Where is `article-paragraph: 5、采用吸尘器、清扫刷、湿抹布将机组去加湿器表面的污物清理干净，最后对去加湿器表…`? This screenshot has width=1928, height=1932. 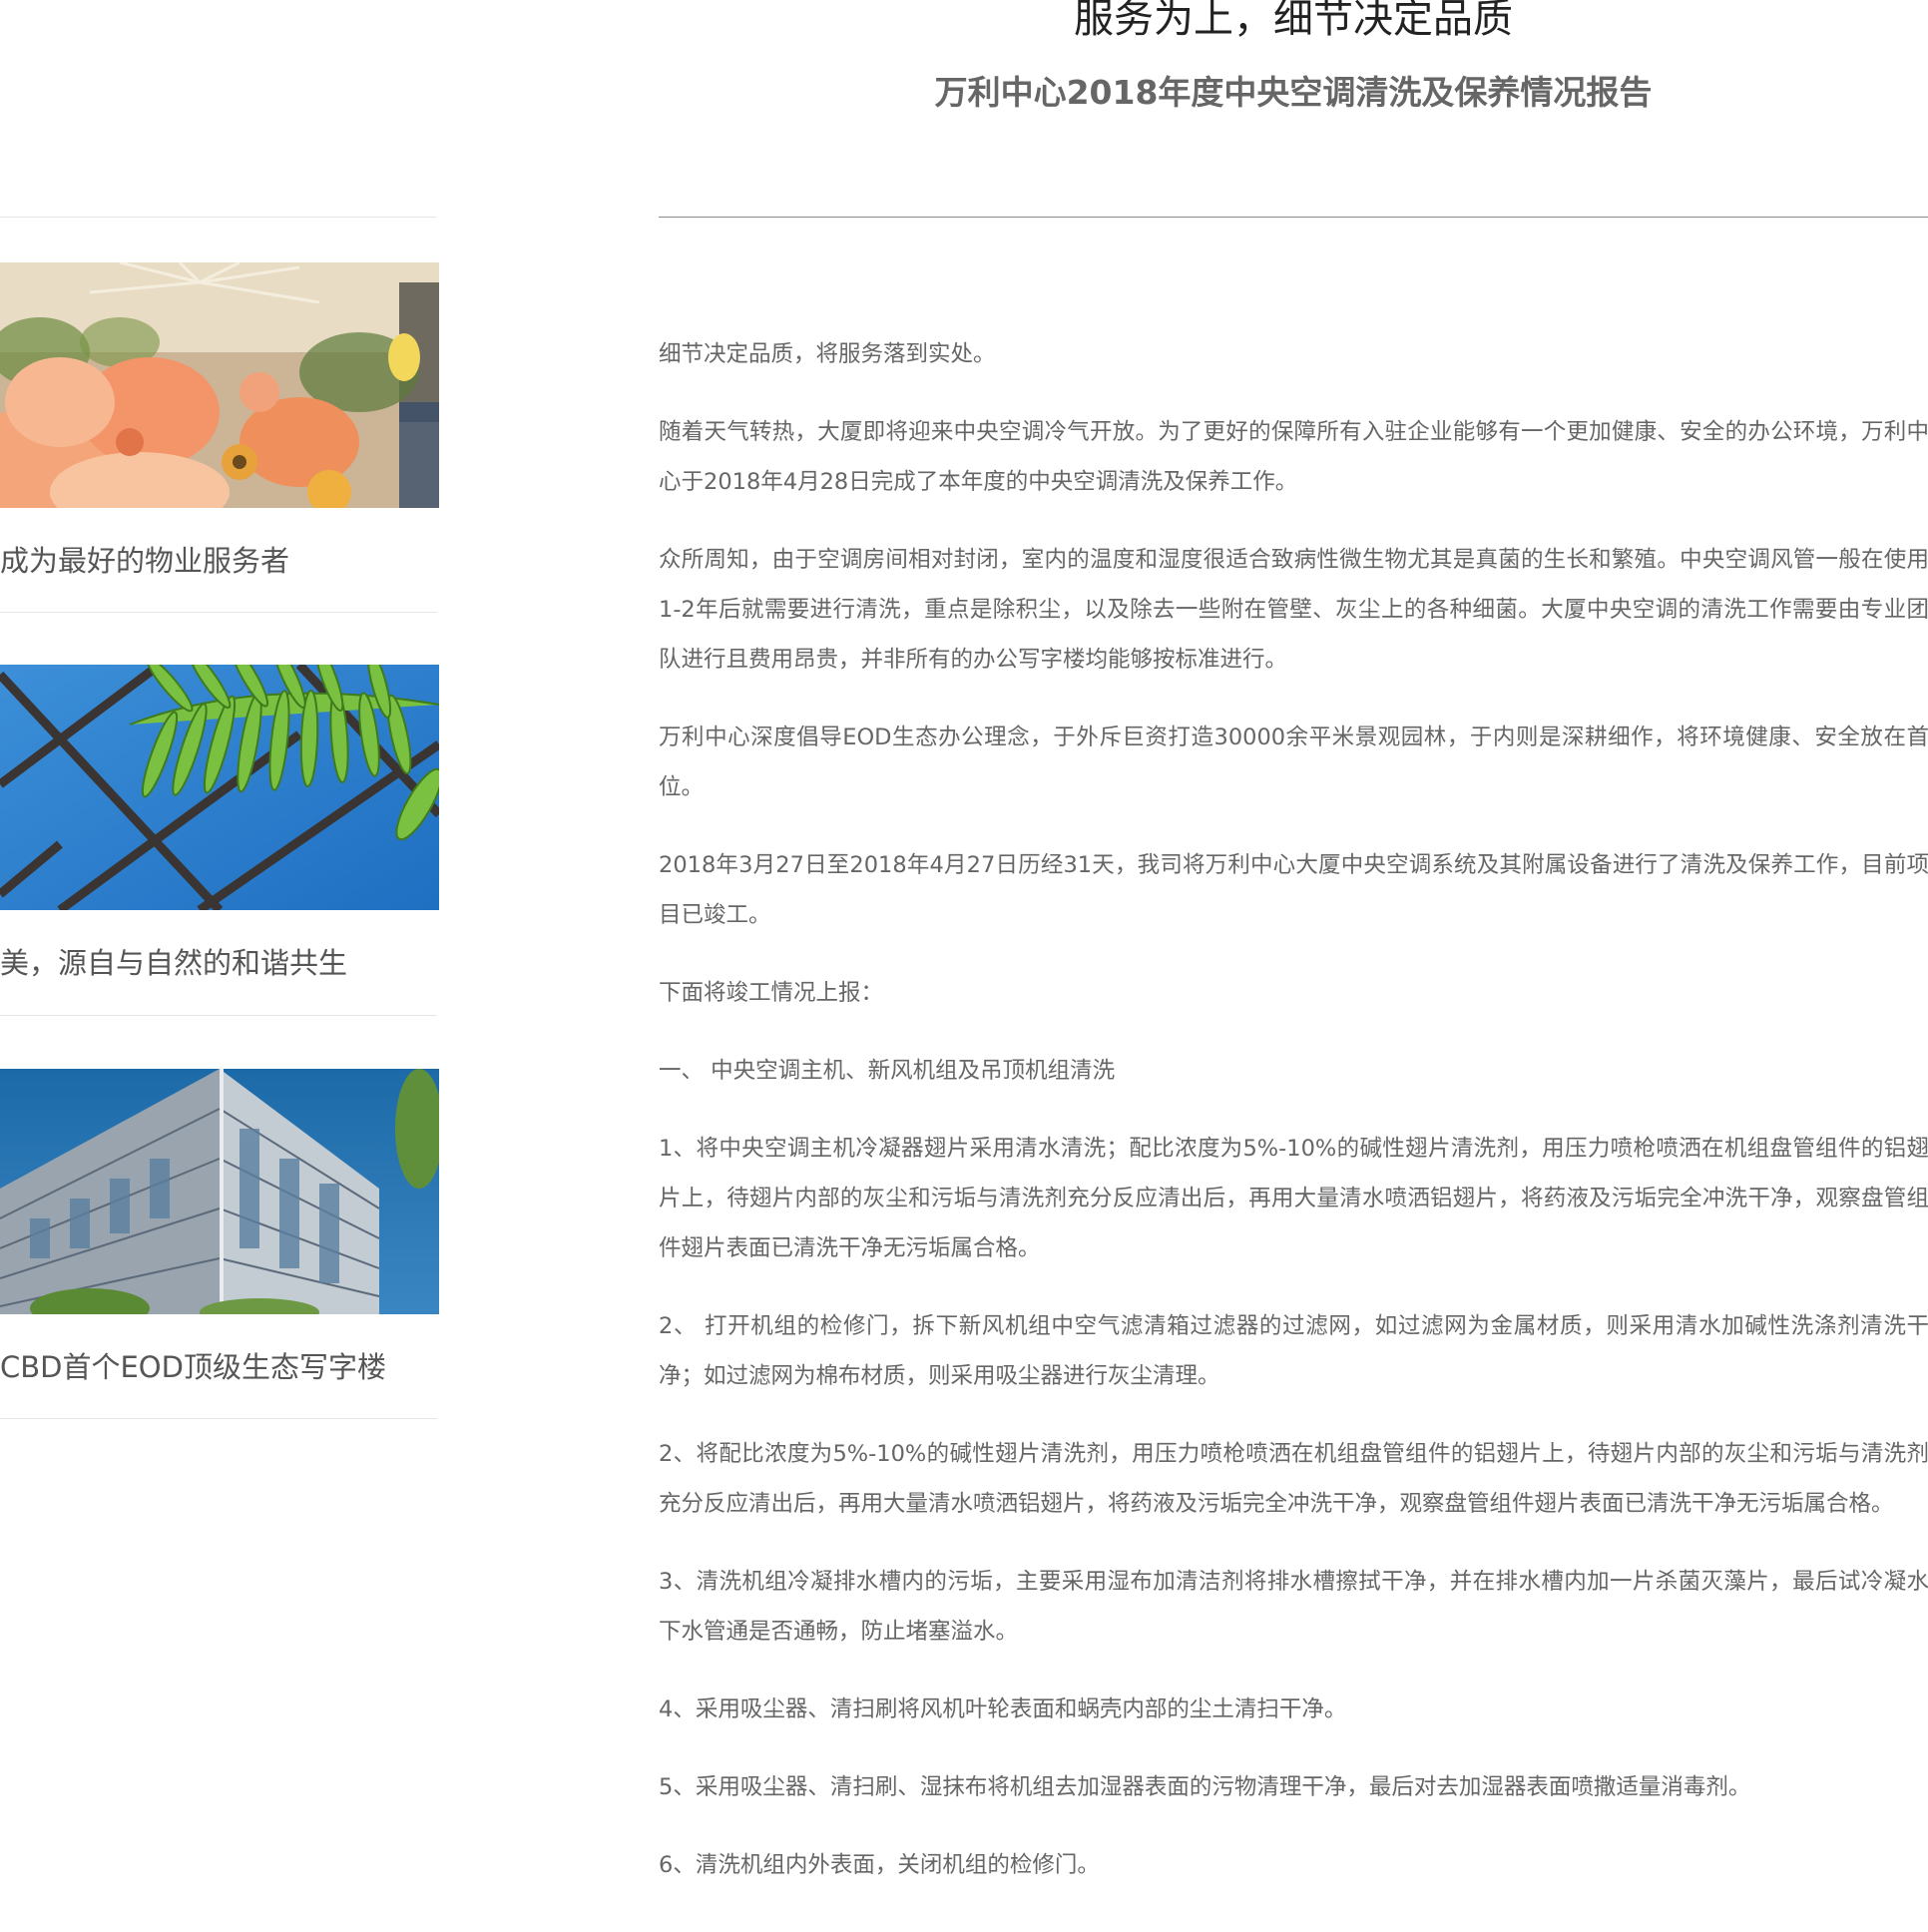 article-paragraph: 5、采用吸尘器、清扫刷、湿抹布将机组去加湿器表面的污物清理干净，最后对去加湿器表… is located at coordinates (1205, 1787).